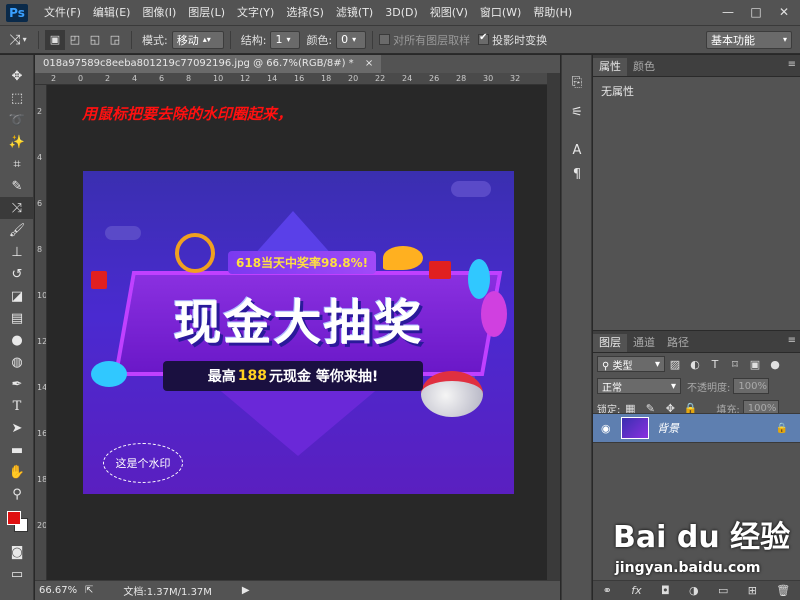  What do you see at coordinates (17, 186) in the screenshot?
I see `eyedropper-tool-icon: ✎` at bounding box center [17, 186].